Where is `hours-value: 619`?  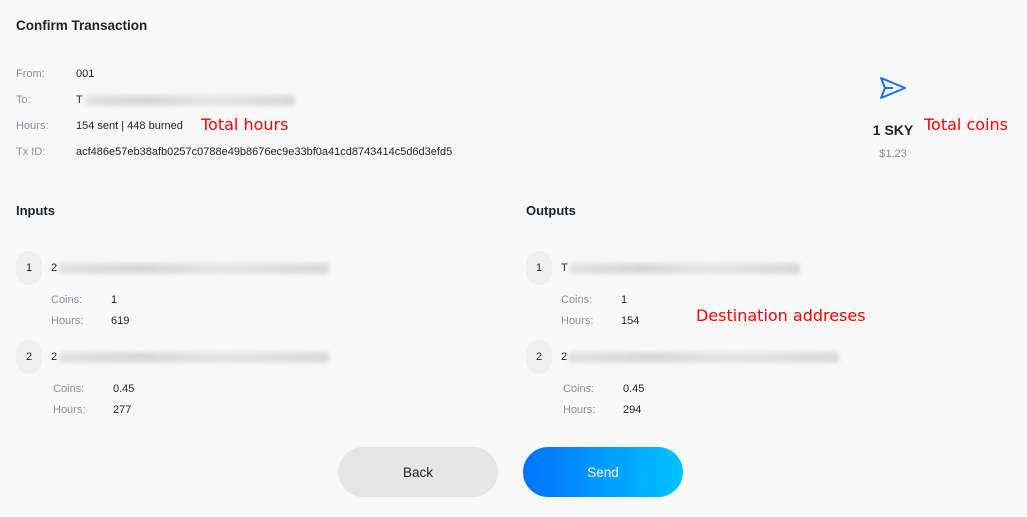 hours-value: 619 is located at coordinates (120, 321).